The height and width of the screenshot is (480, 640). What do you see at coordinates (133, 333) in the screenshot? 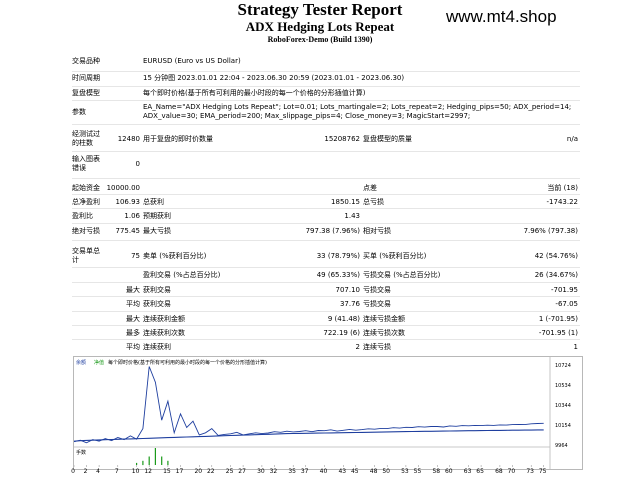
I see `maximal-label: 最多` at bounding box center [133, 333].